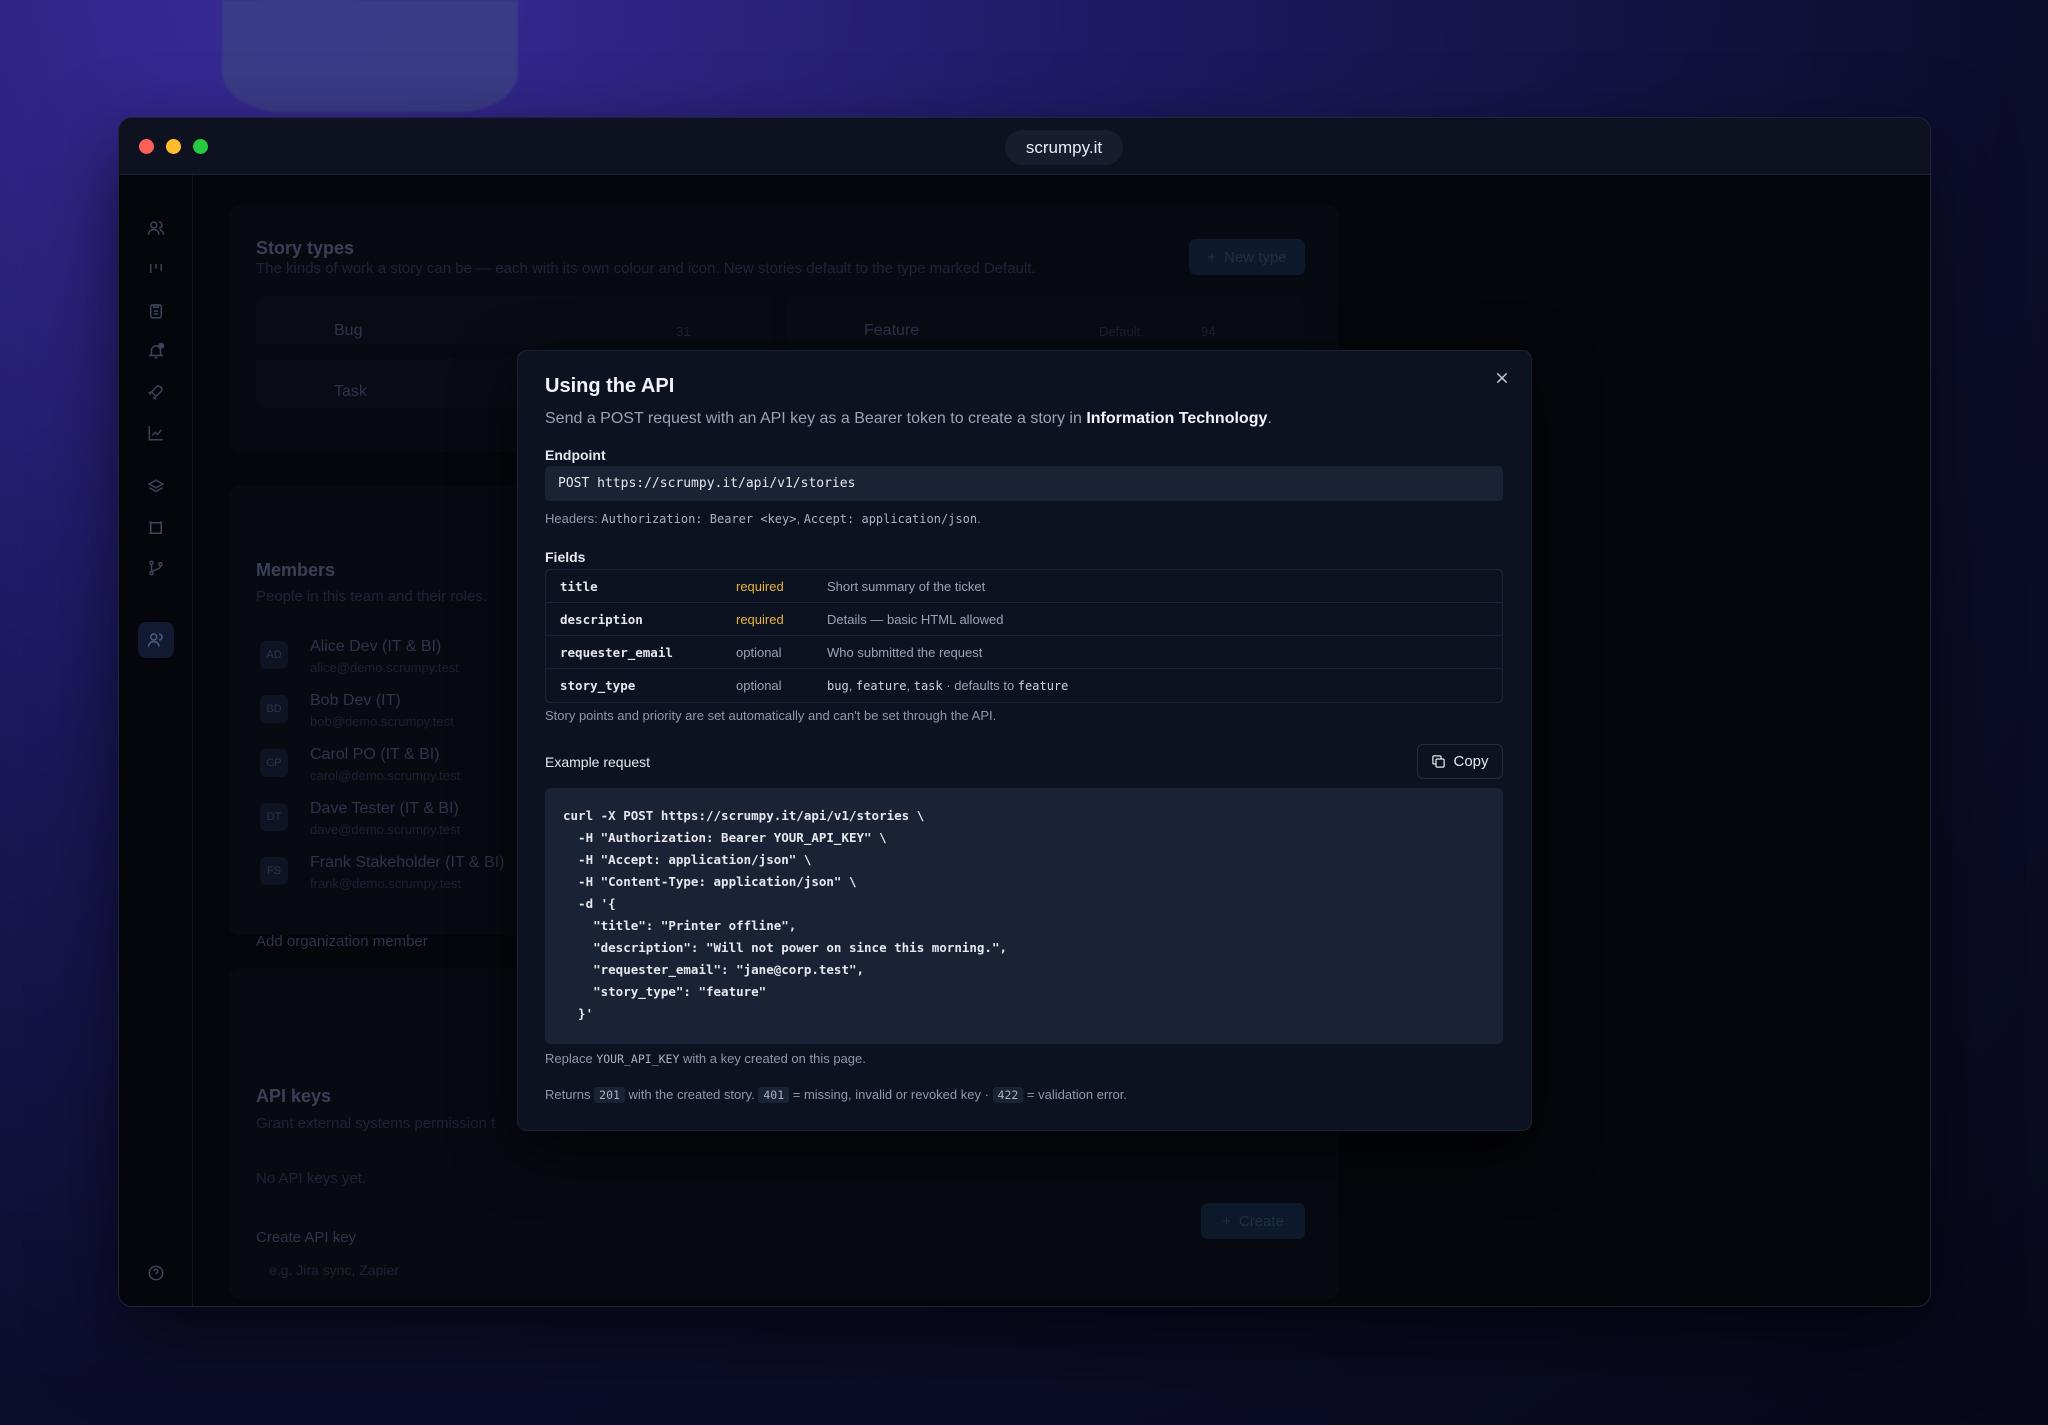 Image resolution: width=2048 pixels, height=1425 pixels. What do you see at coordinates (342, 941) in the screenshot?
I see `add-member-label: Add organization member` at bounding box center [342, 941].